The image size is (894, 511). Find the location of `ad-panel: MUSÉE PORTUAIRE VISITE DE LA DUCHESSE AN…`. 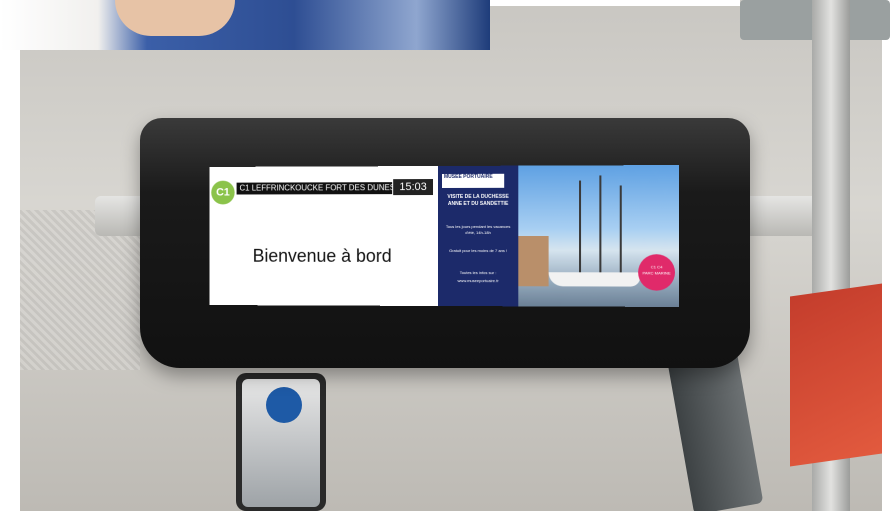

ad-panel: MUSÉE PORTUAIRE VISITE DE LA DUCHESSE AN… is located at coordinates (478, 236).